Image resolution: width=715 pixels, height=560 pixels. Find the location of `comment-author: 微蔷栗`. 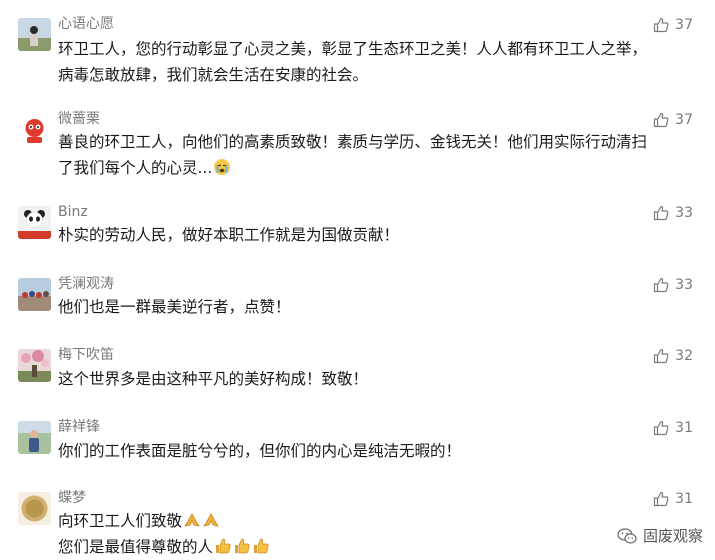

comment-author: 微蔷栗 is located at coordinates (79, 119).